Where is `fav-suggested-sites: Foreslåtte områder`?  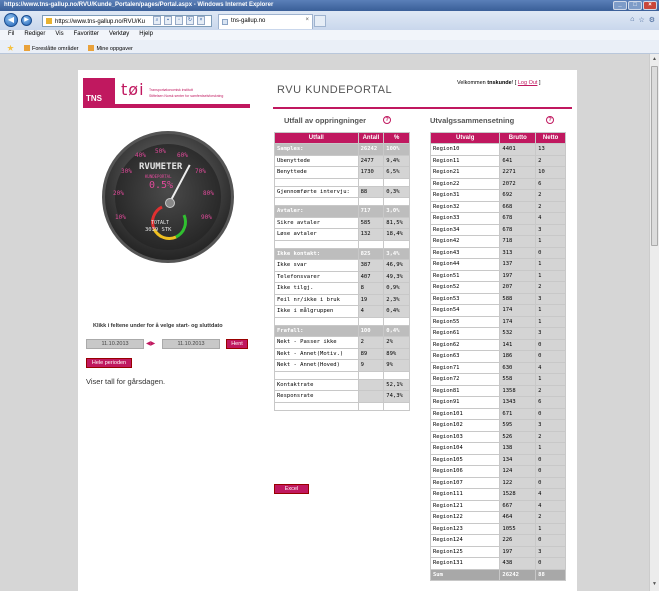
fav-suggested-sites: Foreslåtte områder is located at coordinates (51, 48).